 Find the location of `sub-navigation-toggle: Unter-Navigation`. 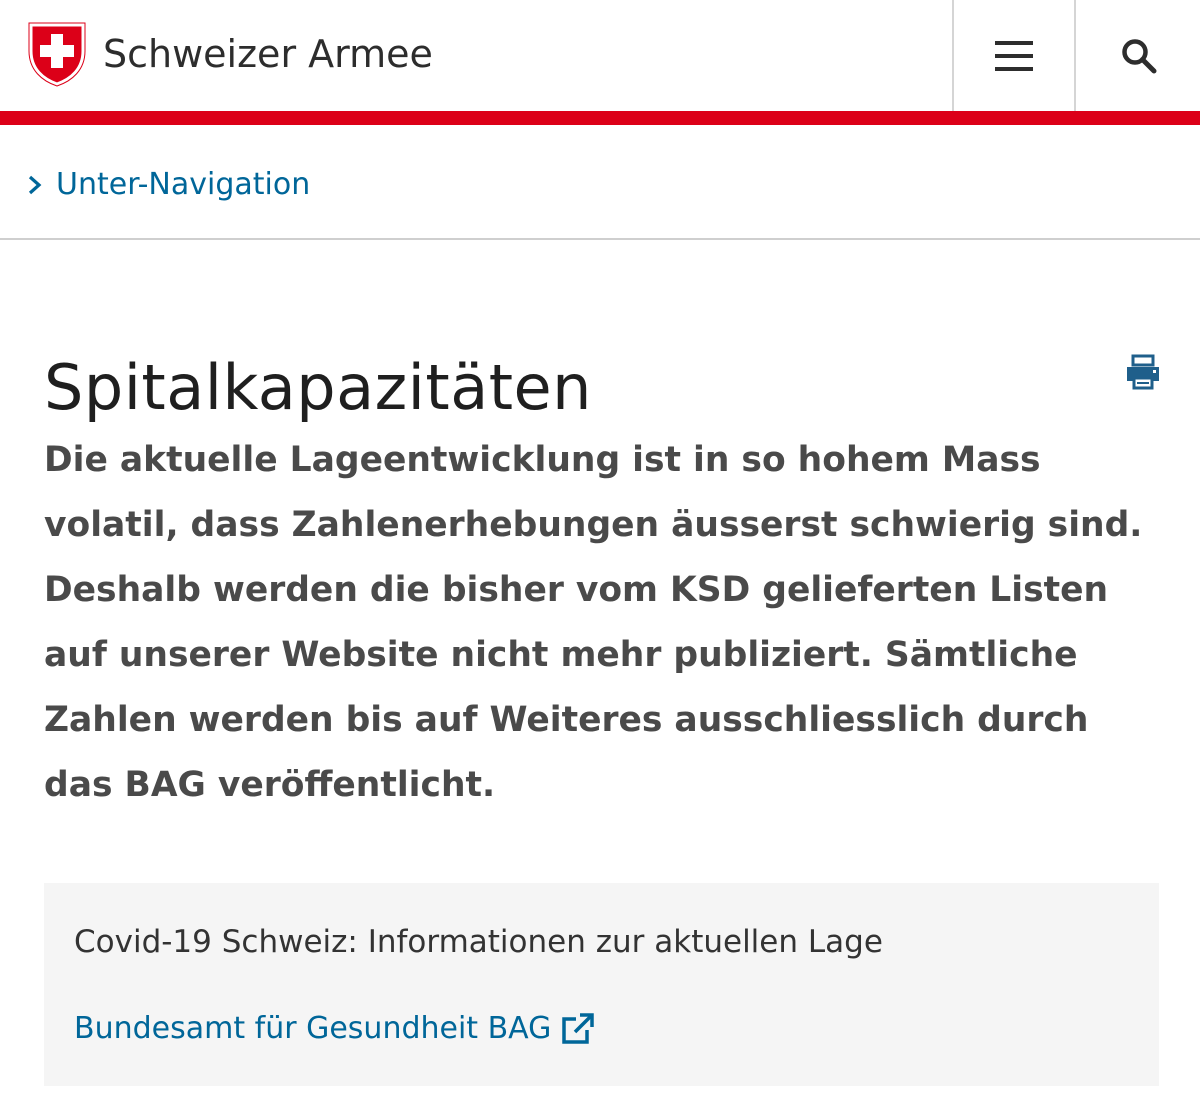

sub-navigation-toggle: Unter-Navigation is located at coordinates (168, 185).